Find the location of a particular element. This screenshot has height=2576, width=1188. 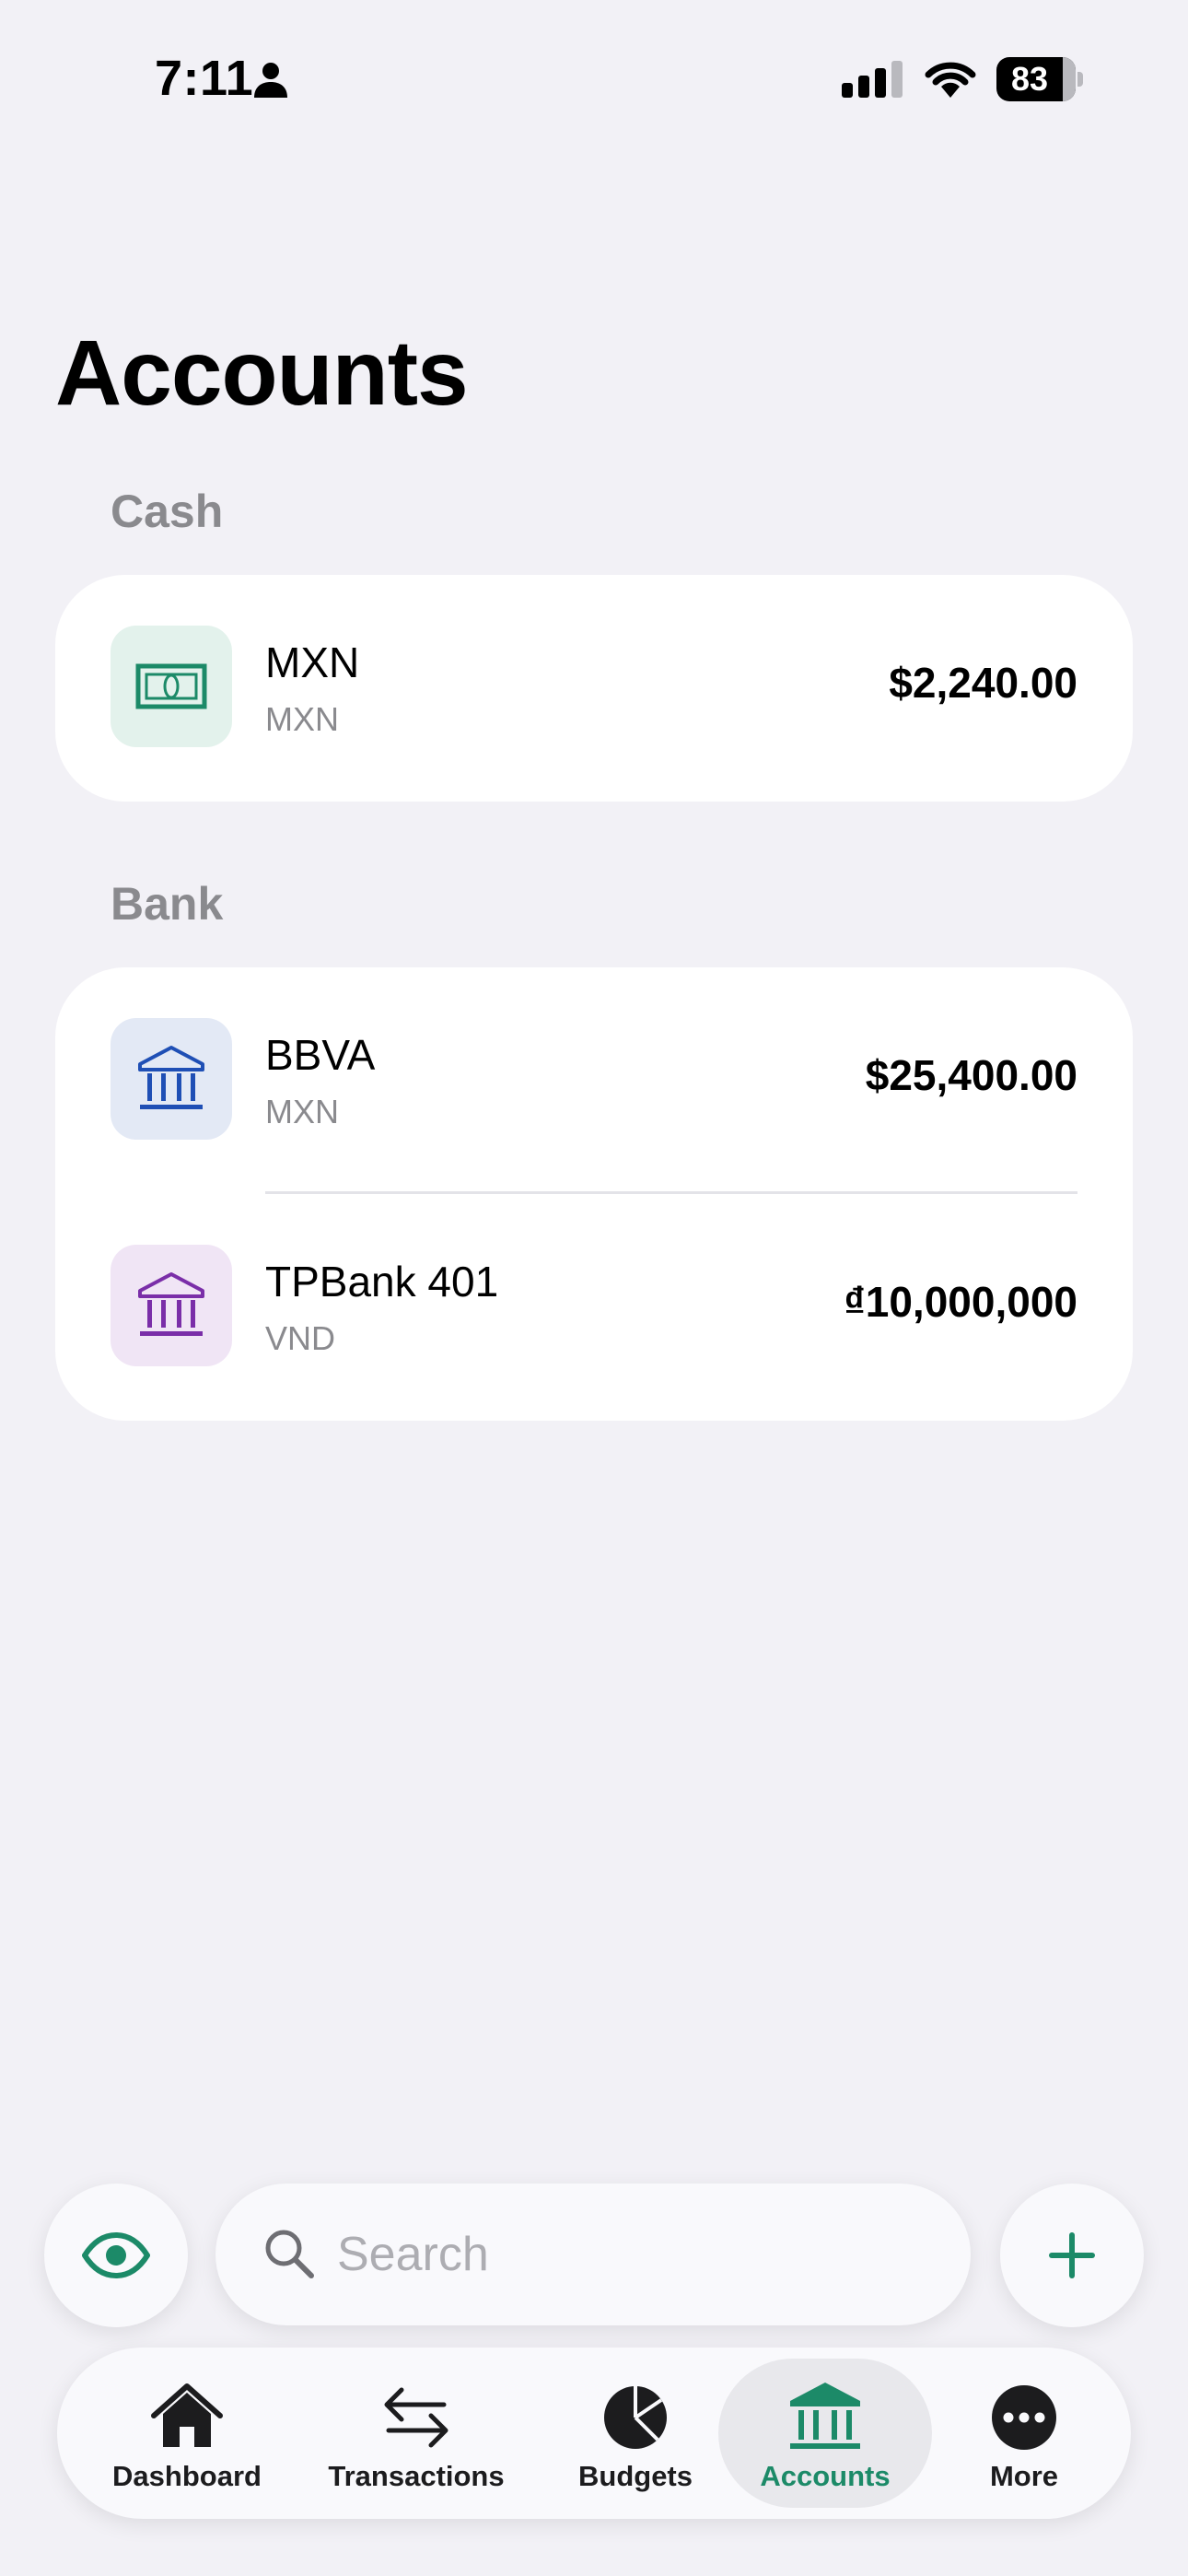

add-account-button is located at coordinates (1072, 2255).